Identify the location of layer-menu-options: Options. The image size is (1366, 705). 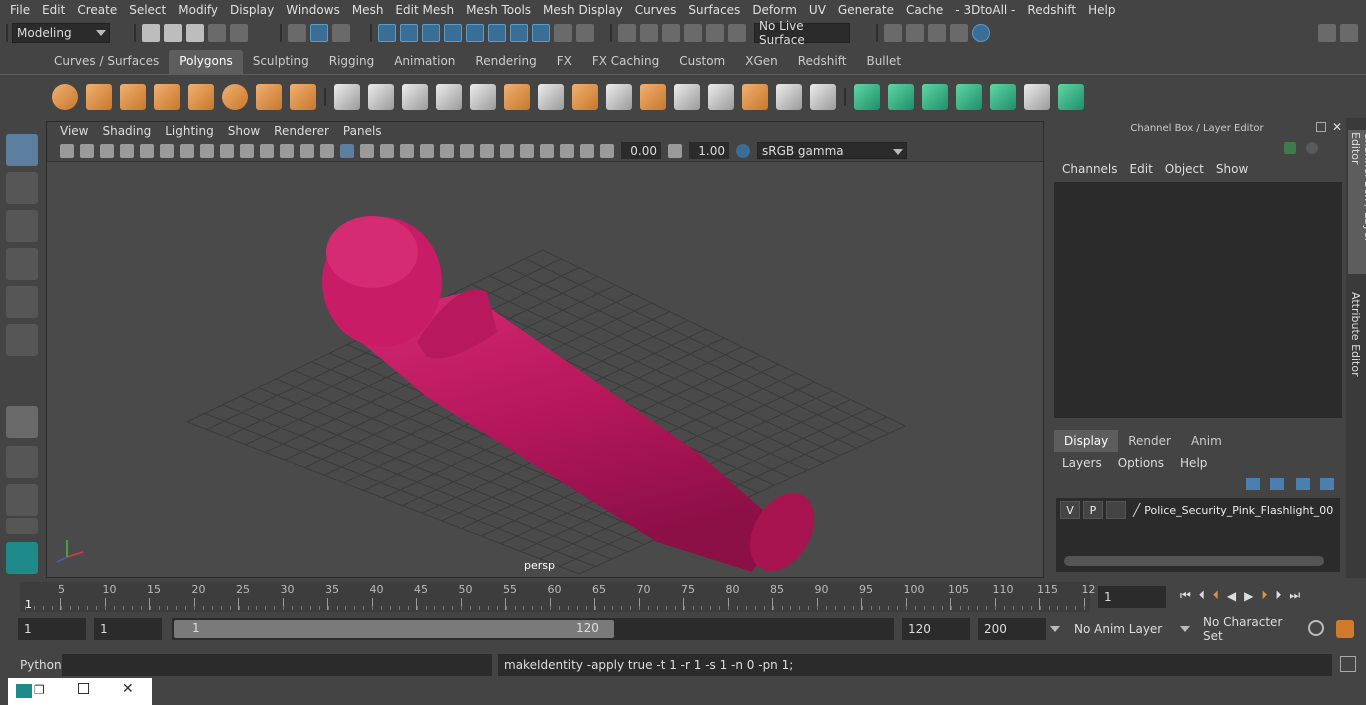
(1141, 463).